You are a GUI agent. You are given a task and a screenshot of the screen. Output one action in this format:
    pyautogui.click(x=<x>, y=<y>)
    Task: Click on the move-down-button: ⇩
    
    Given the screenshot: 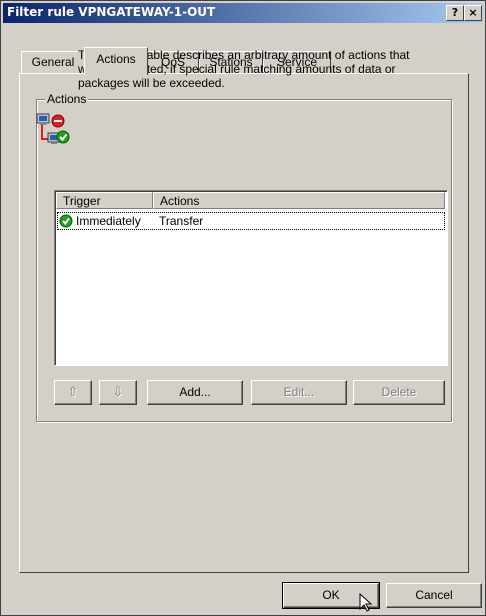 What is the action you would take?
    pyautogui.click(x=118, y=392)
    